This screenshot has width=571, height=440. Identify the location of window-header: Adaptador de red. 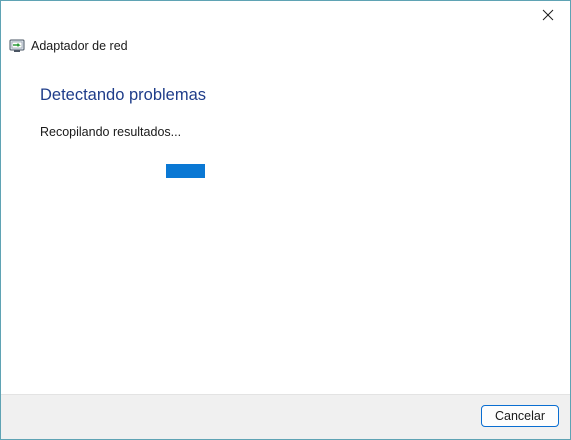
(68, 46).